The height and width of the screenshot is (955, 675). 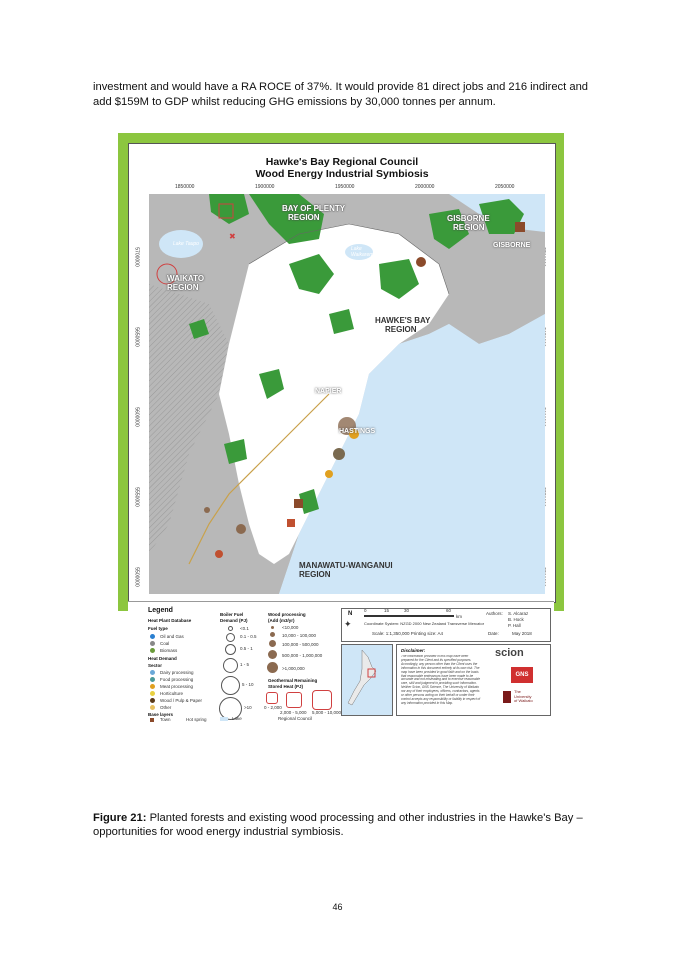 I want to click on legend-geo-header-1: Geothermal Remaining, so click(x=293, y=680).